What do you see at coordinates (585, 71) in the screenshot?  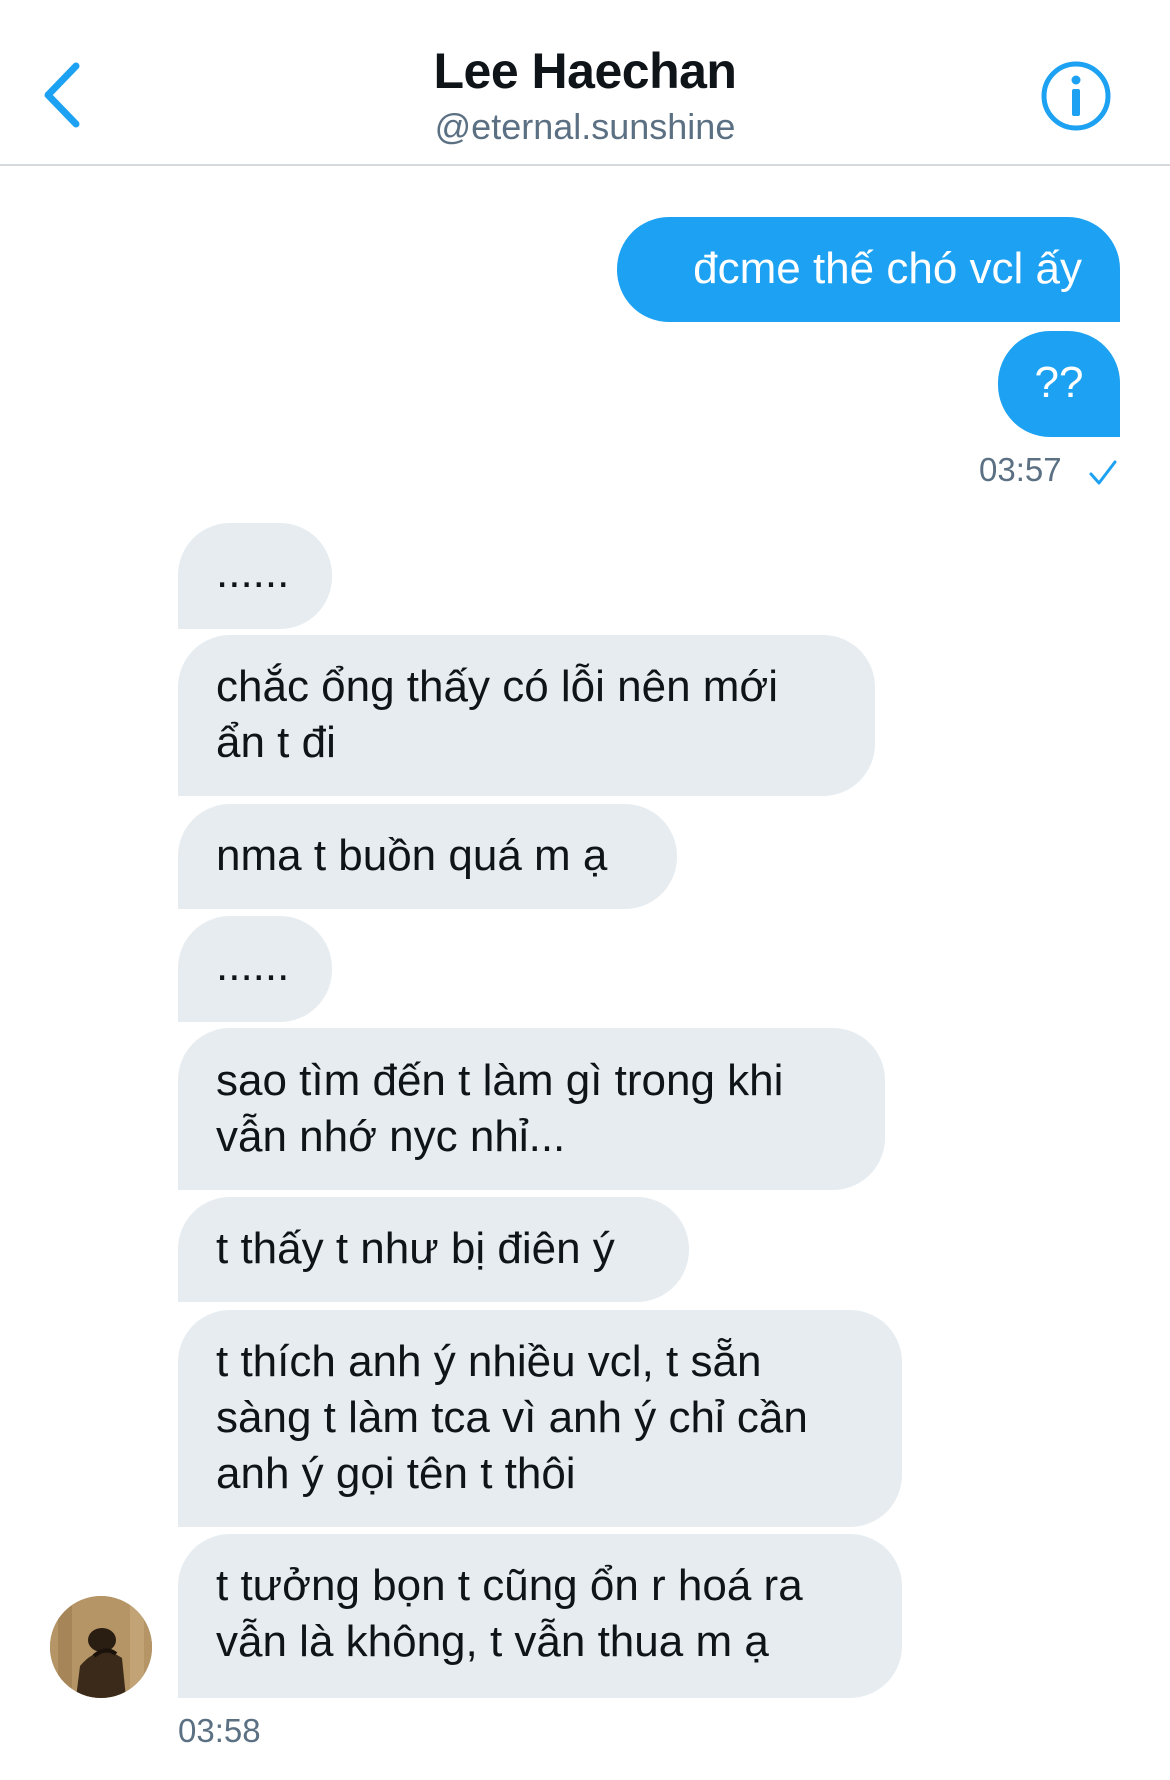 I see `contact-name: Lee Haechan` at bounding box center [585, 71].